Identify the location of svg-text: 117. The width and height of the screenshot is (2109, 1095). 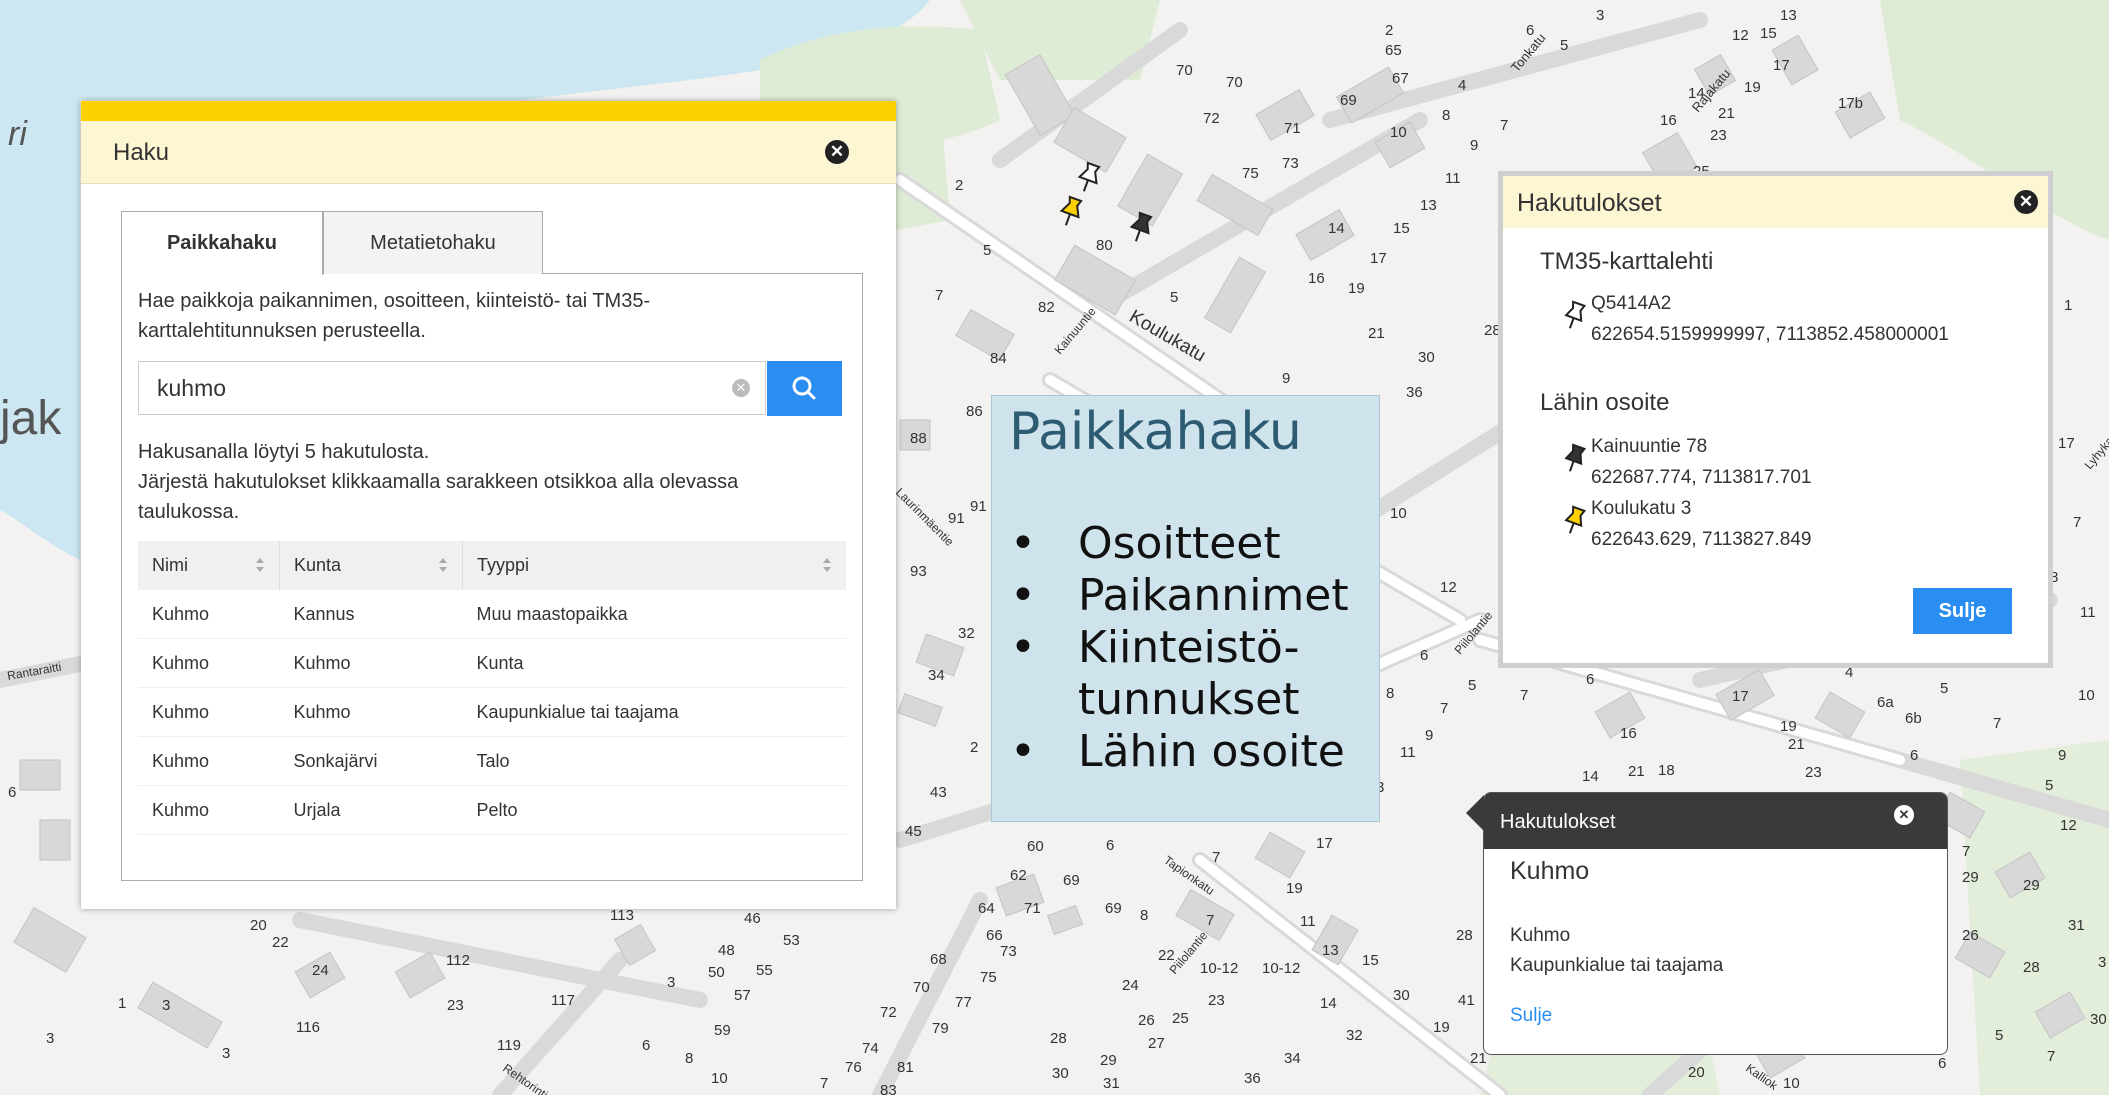
(563, 1000).